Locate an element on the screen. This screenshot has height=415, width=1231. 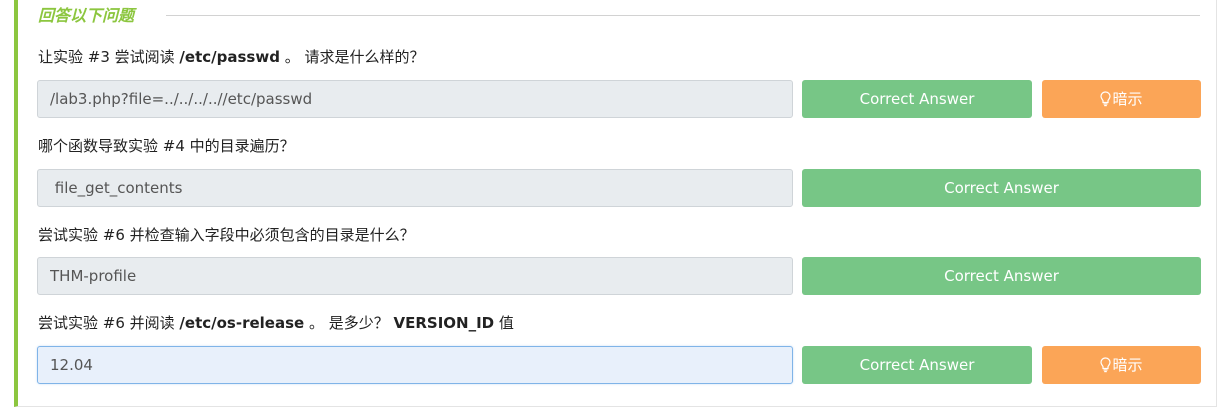
question-1-text: 让实验 #3 尝试阅读 /etc/passwd 。 请求是什么样的？ is located at coordinates (231, 57).